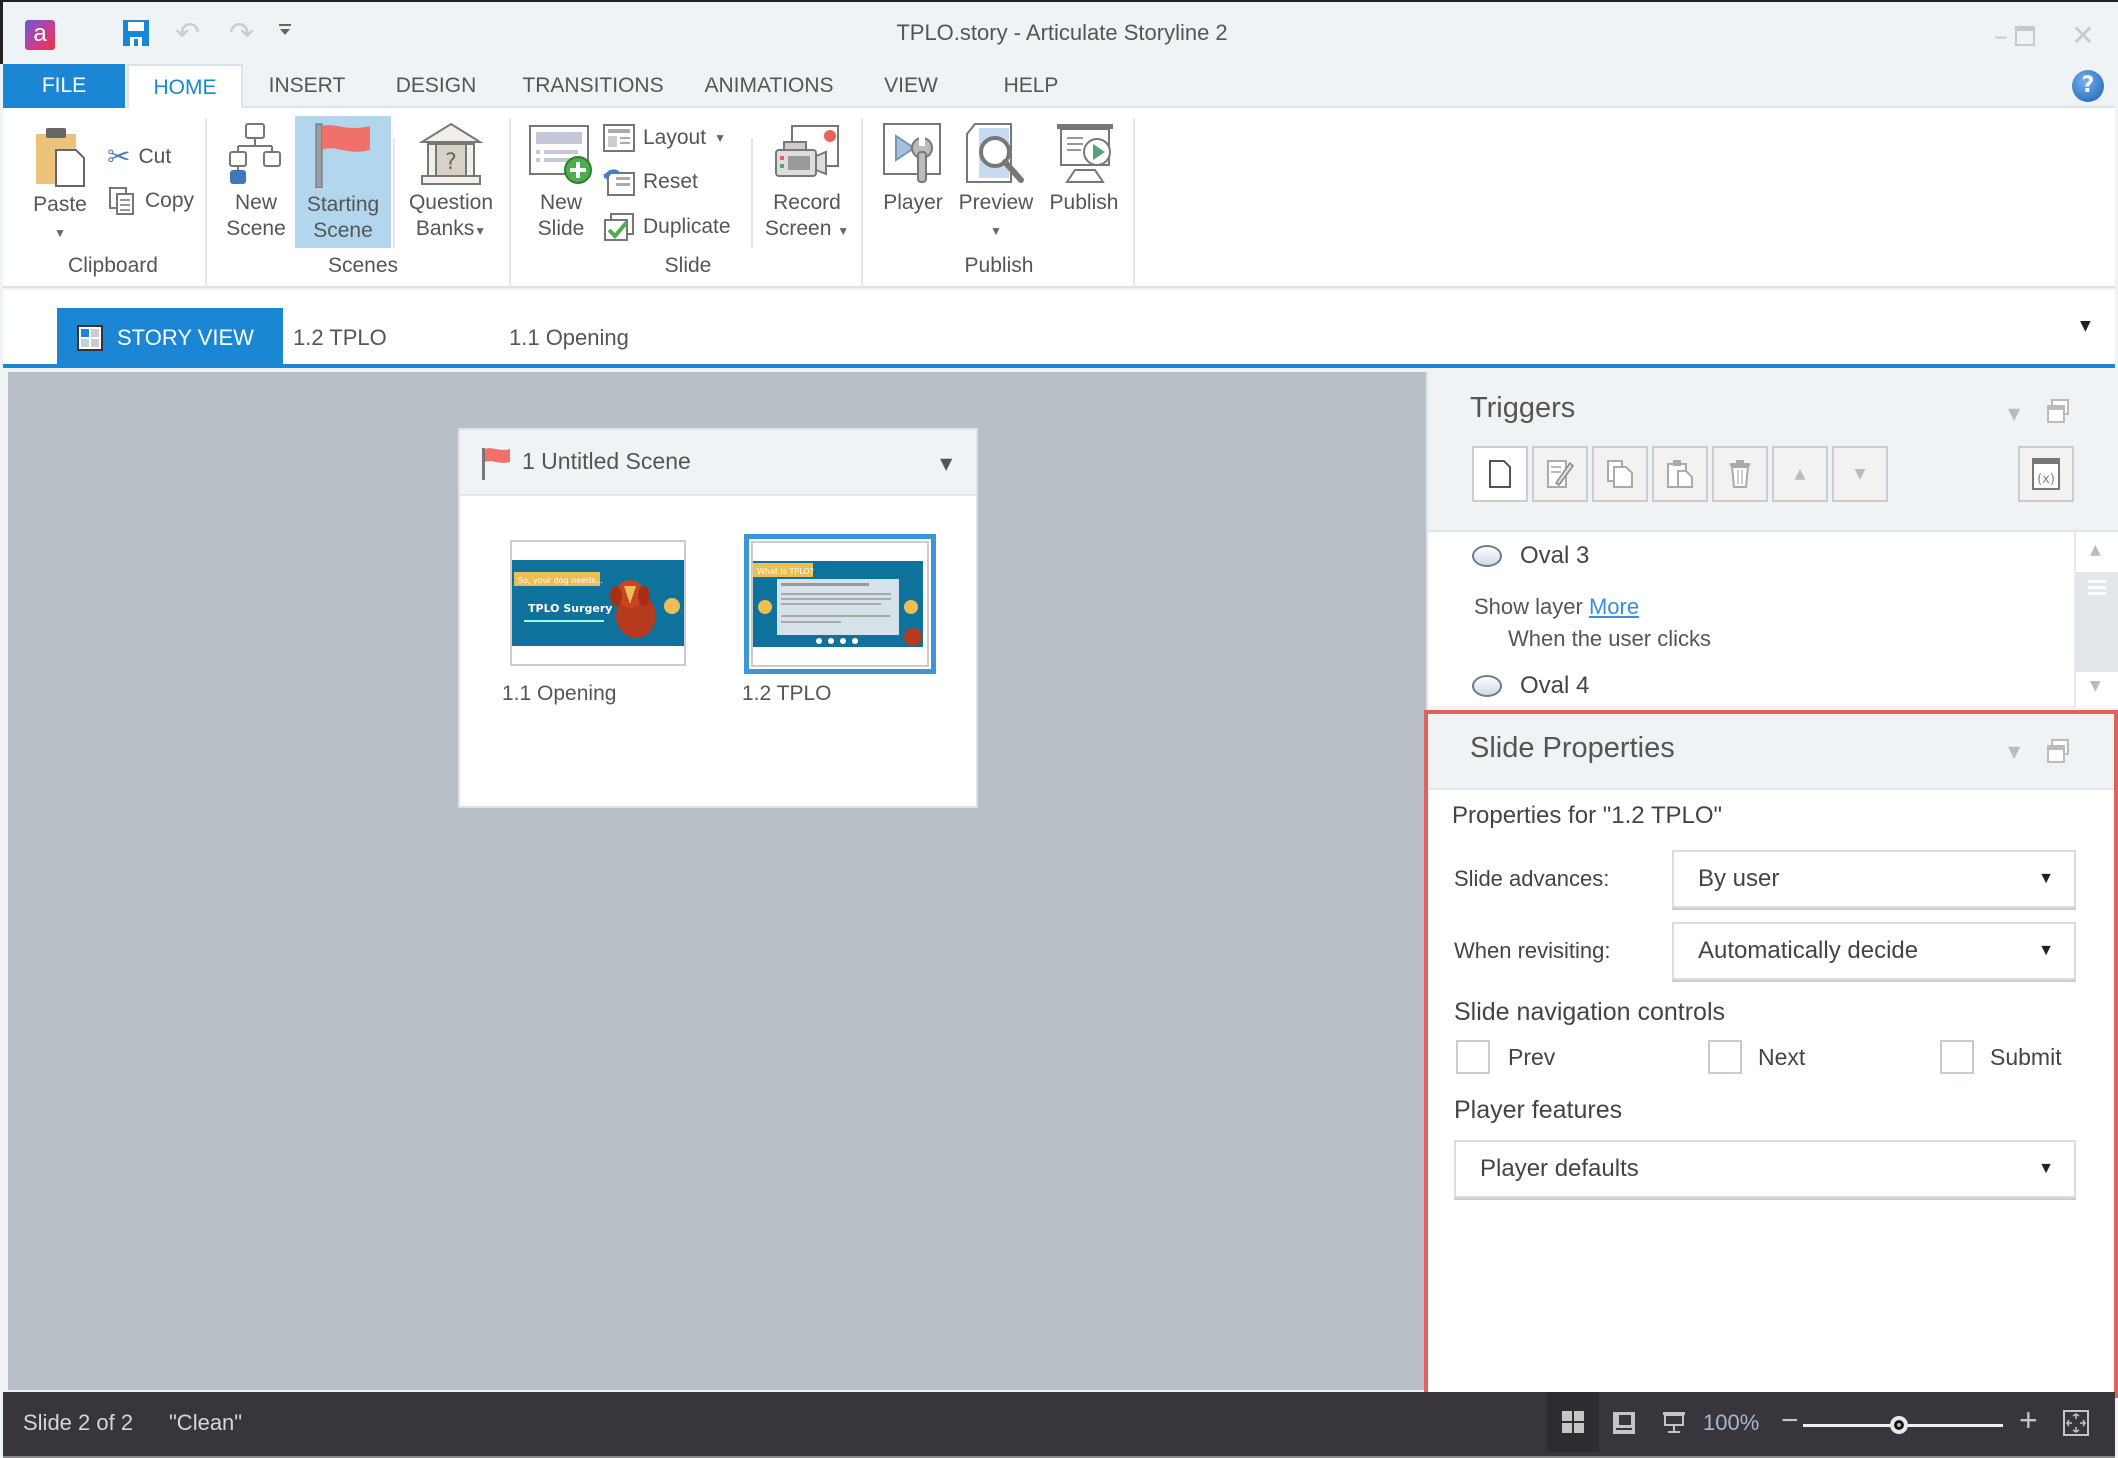 This screenshot has width=2118, height=1458. I want to click on publish-button: Publish, so click(1084, 169).